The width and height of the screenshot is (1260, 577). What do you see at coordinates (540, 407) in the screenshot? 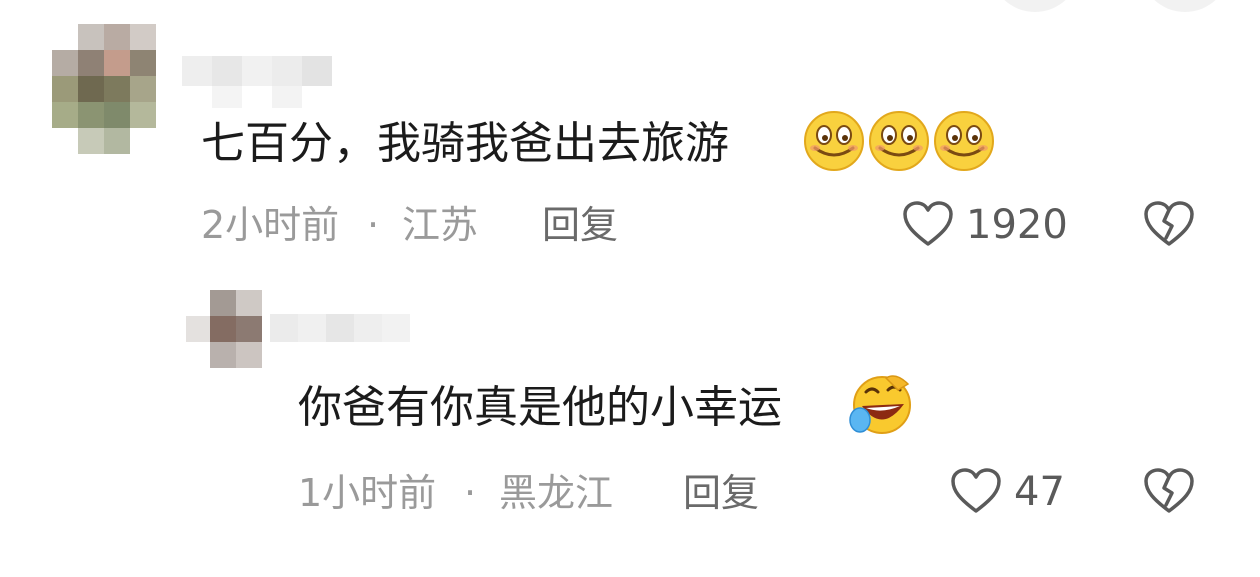
I see `comment-text: 你爸有你真是他的小幸运` at bounding box center [540, 407].